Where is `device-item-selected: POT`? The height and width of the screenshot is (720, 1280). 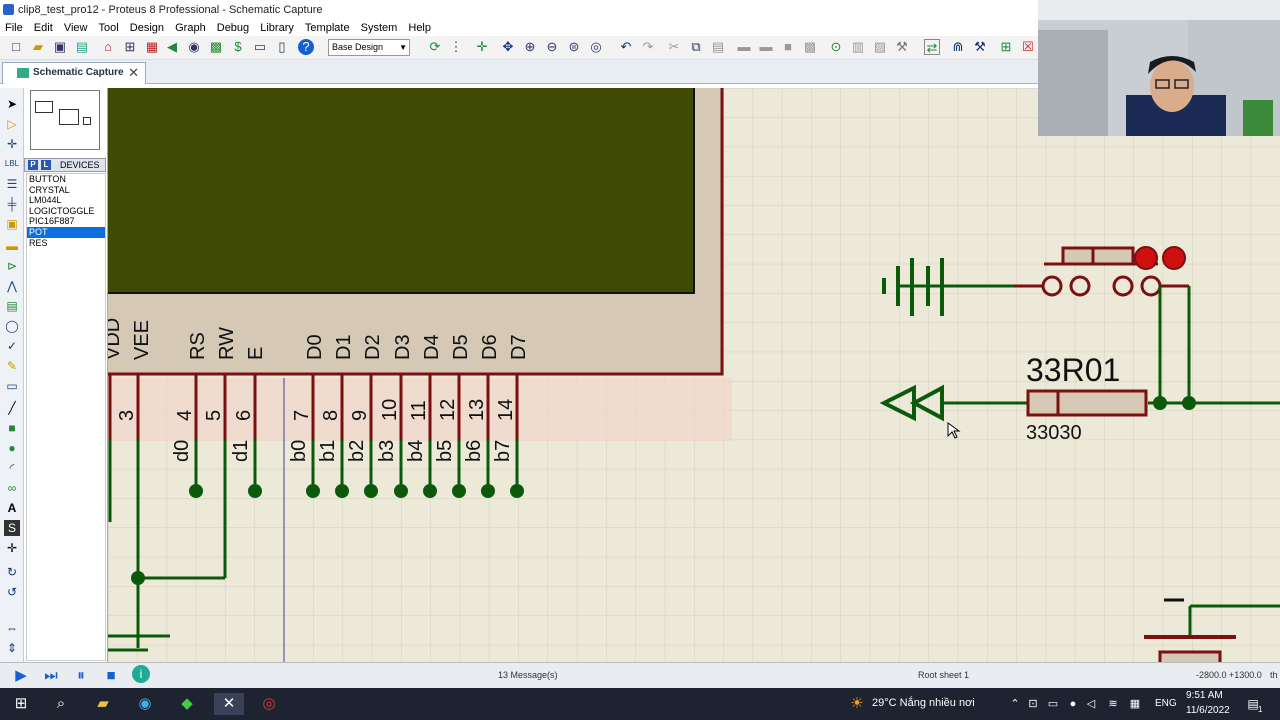
device-item-selected: POT is located at coordinates (66, 232).